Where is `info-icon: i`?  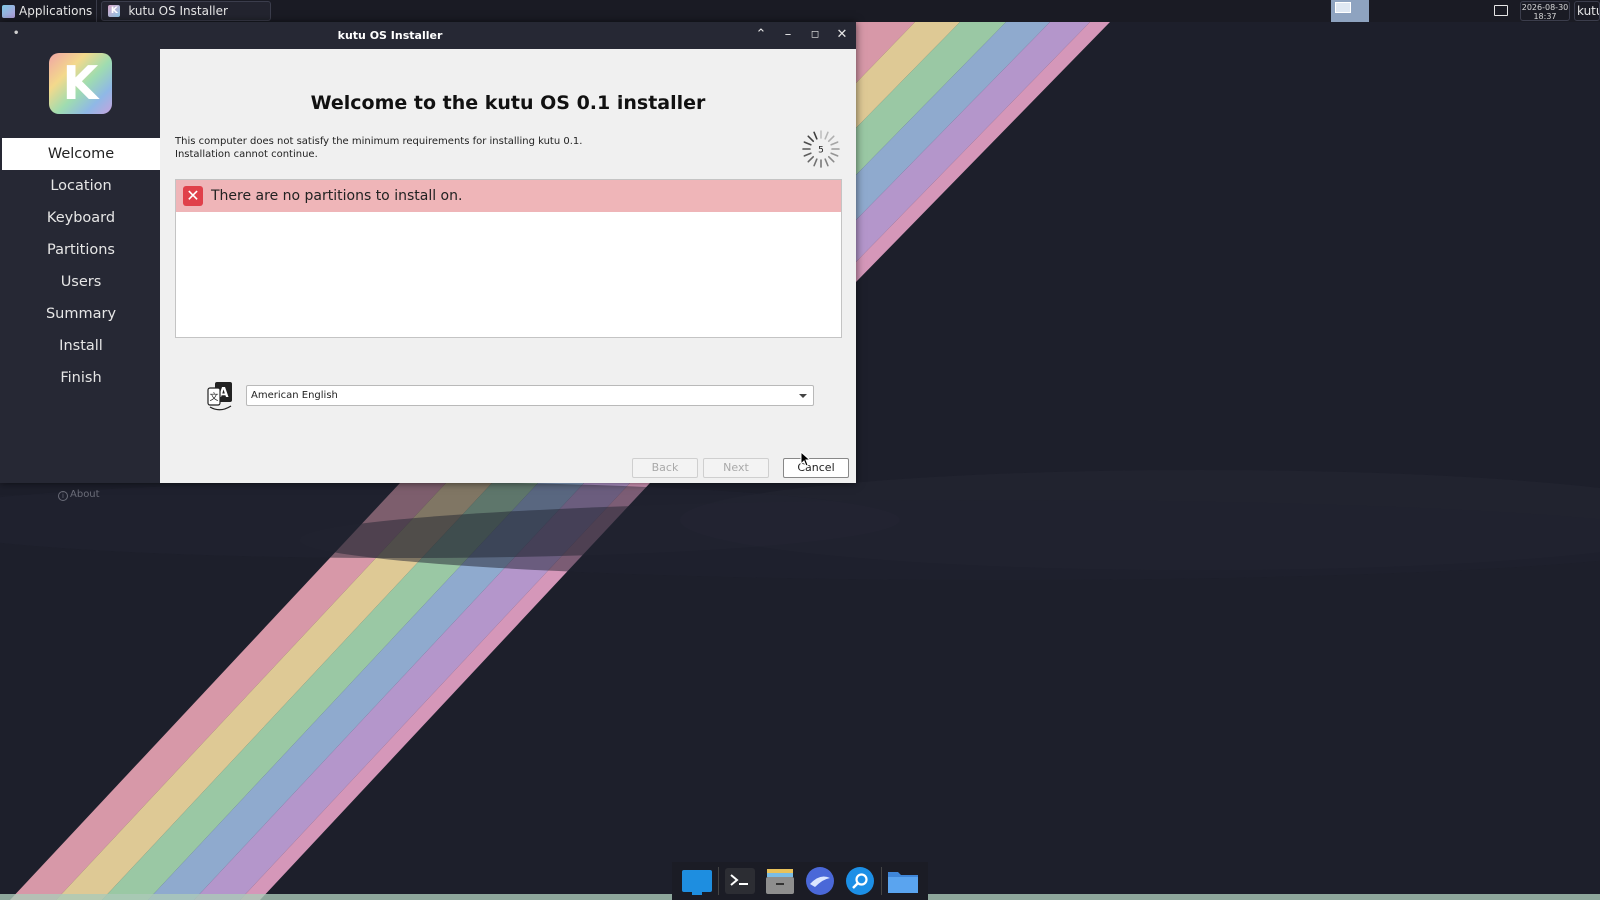 info-icon: i is located at coordinates (63, 496).